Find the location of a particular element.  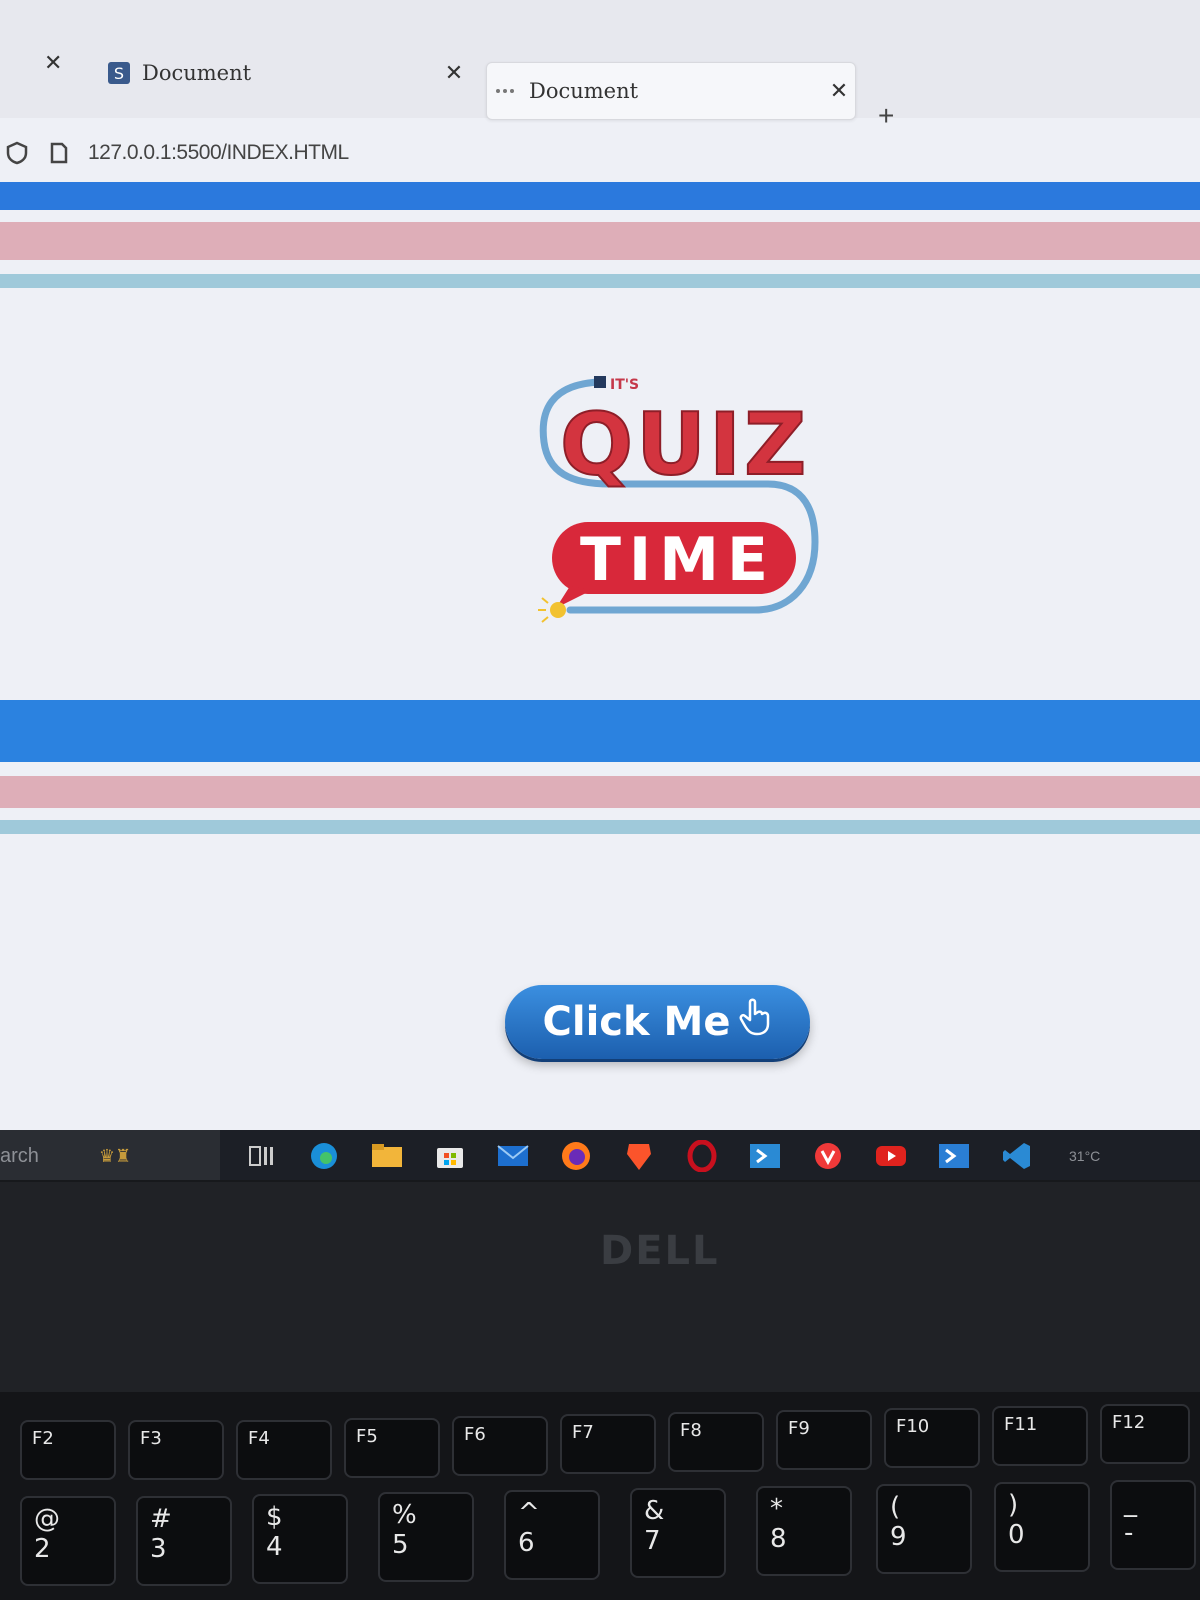

close-icon: ✕ is located at coordinates (53, 63).